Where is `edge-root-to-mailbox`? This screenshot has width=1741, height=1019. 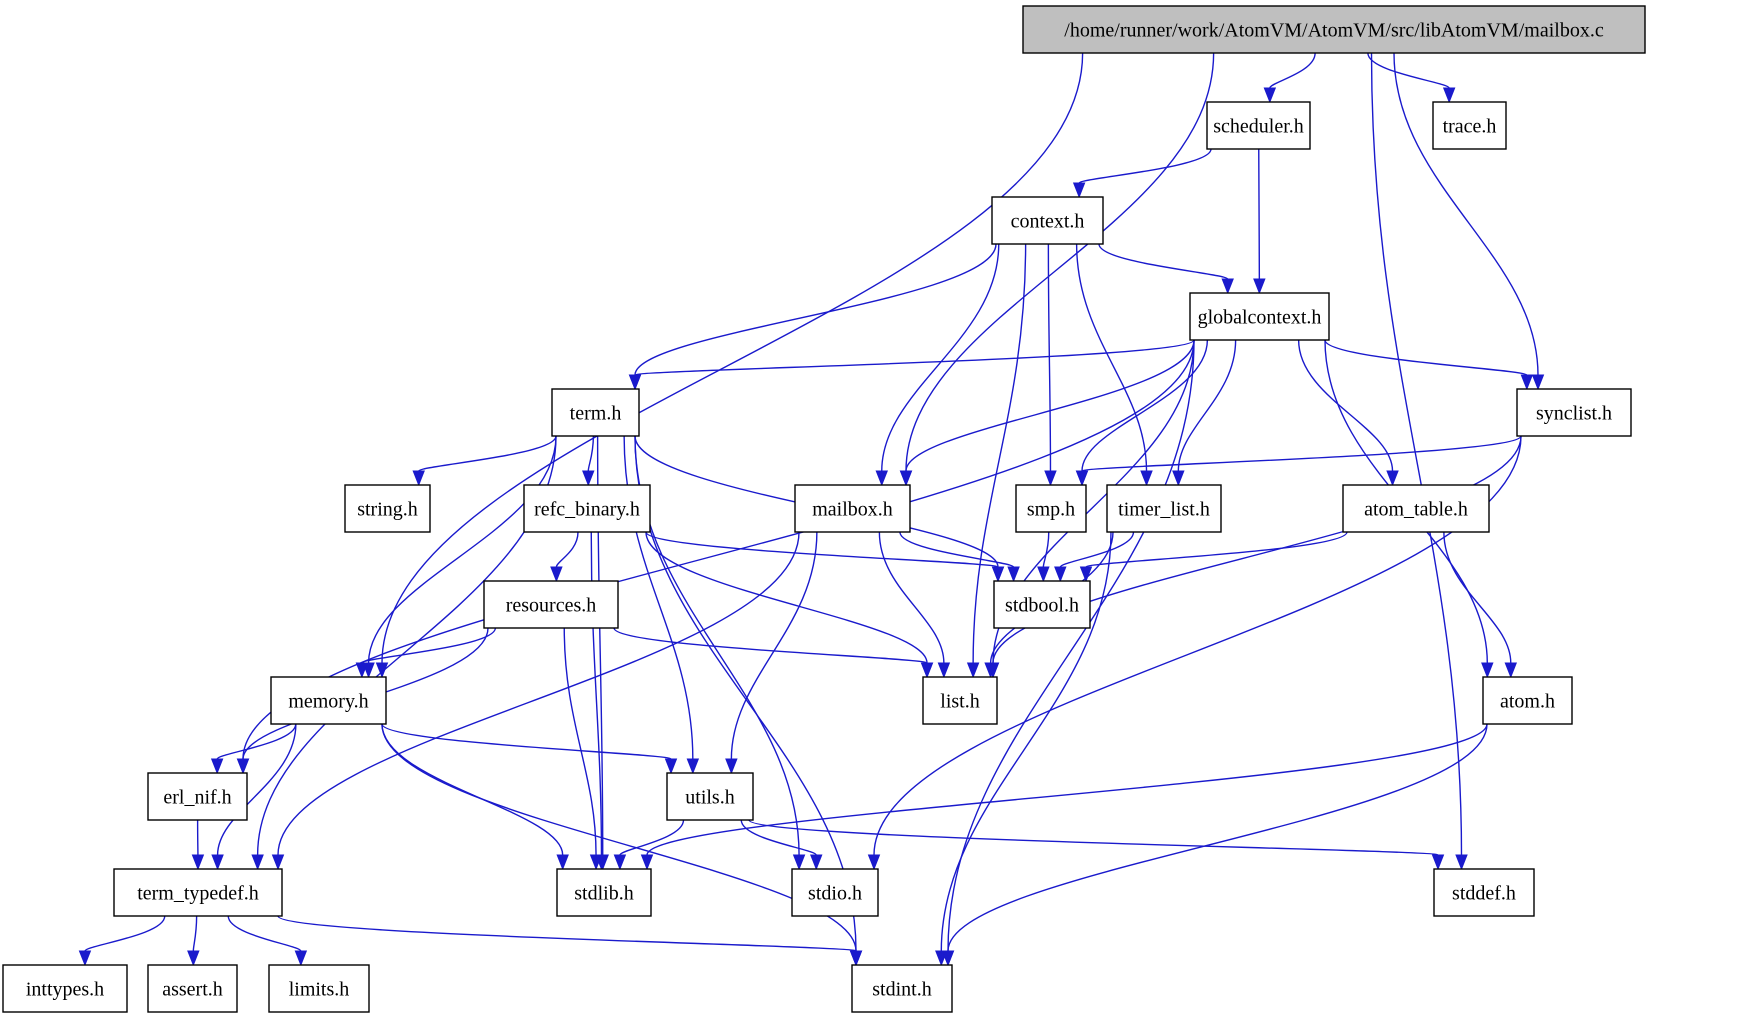 edge-root-to-mailbox is located at coordinates (1057, 269).